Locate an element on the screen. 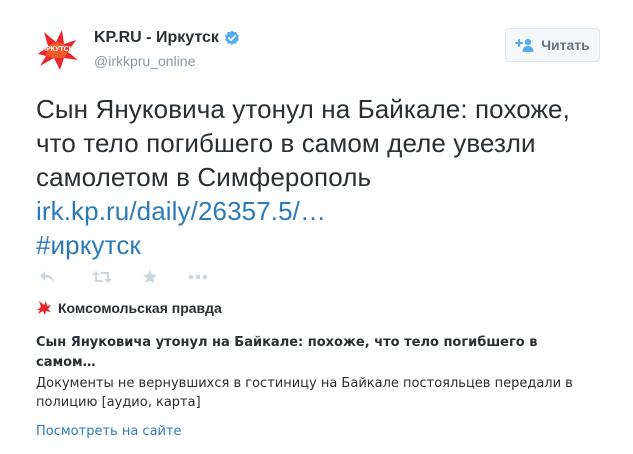 The image size is (633, 454). retweet-icon is located at coordinates (102, 277).